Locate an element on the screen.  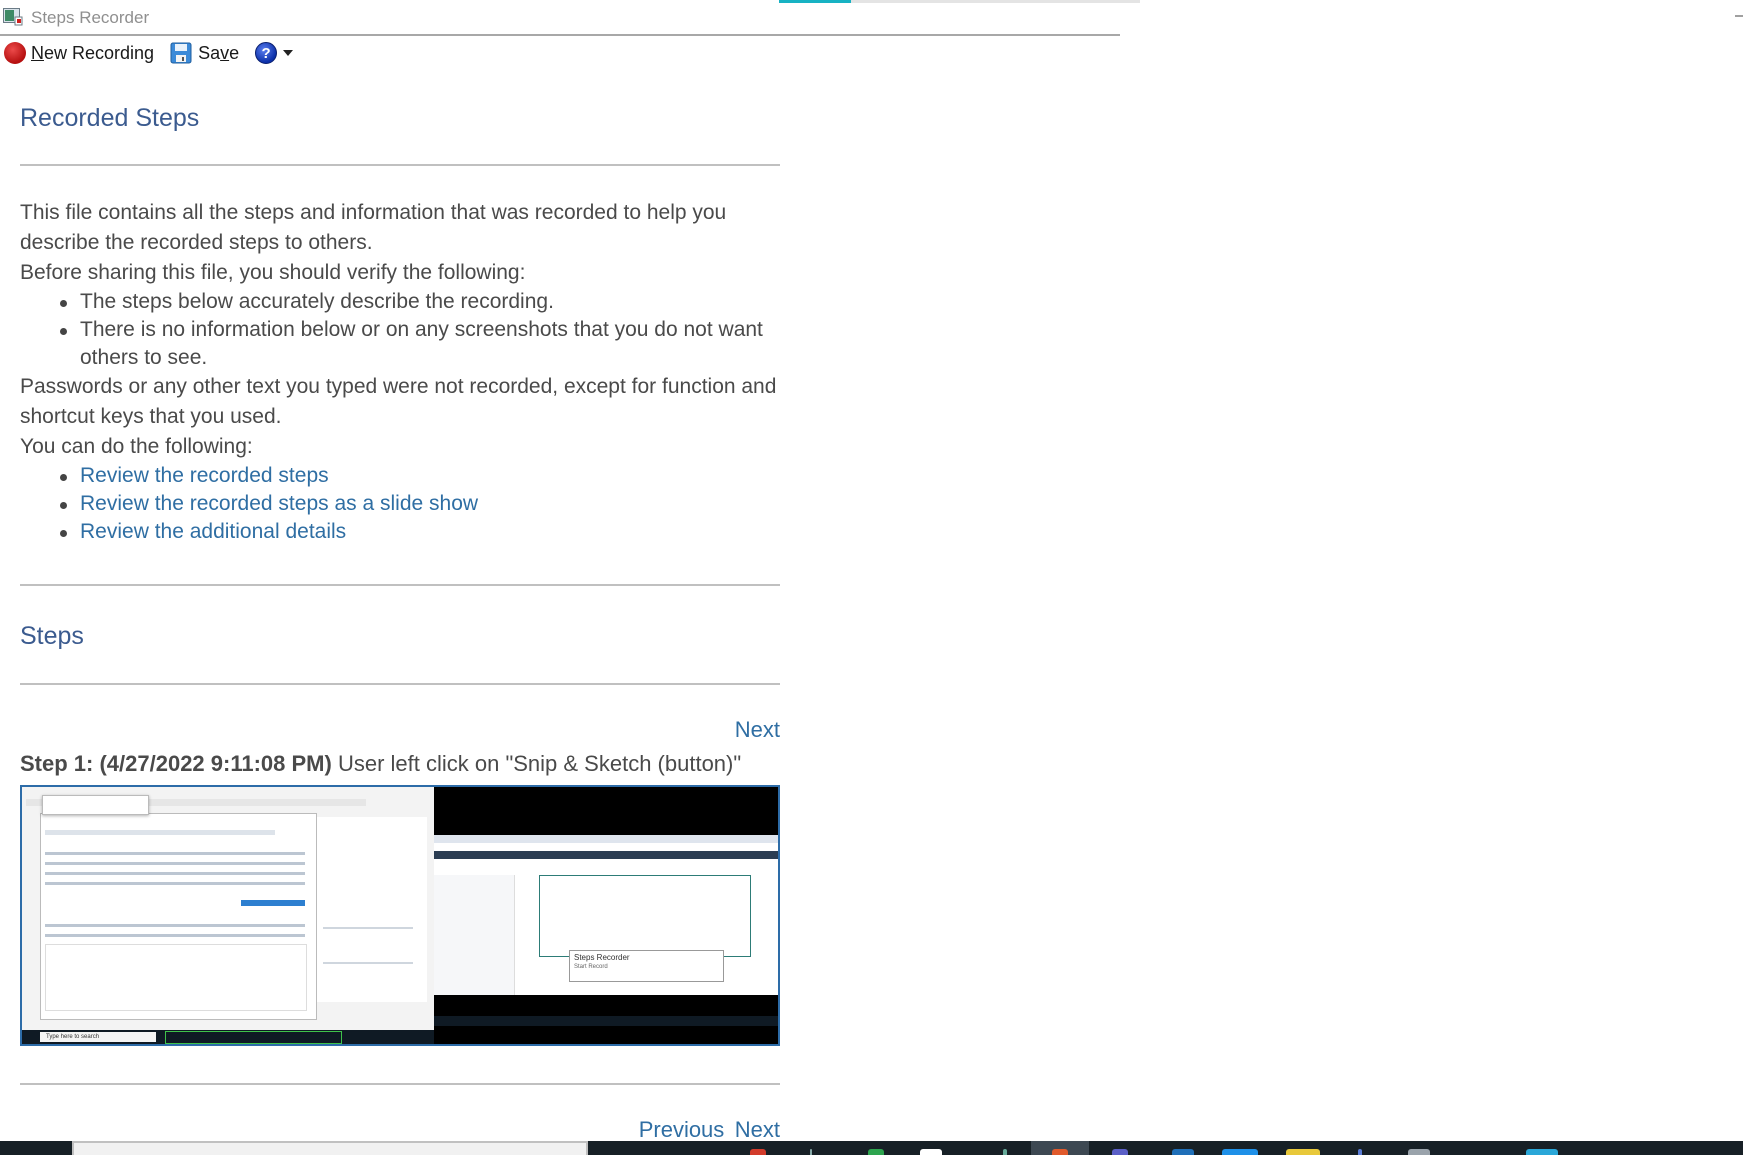
window-edge-marker is located at coordinates (1739, 16).